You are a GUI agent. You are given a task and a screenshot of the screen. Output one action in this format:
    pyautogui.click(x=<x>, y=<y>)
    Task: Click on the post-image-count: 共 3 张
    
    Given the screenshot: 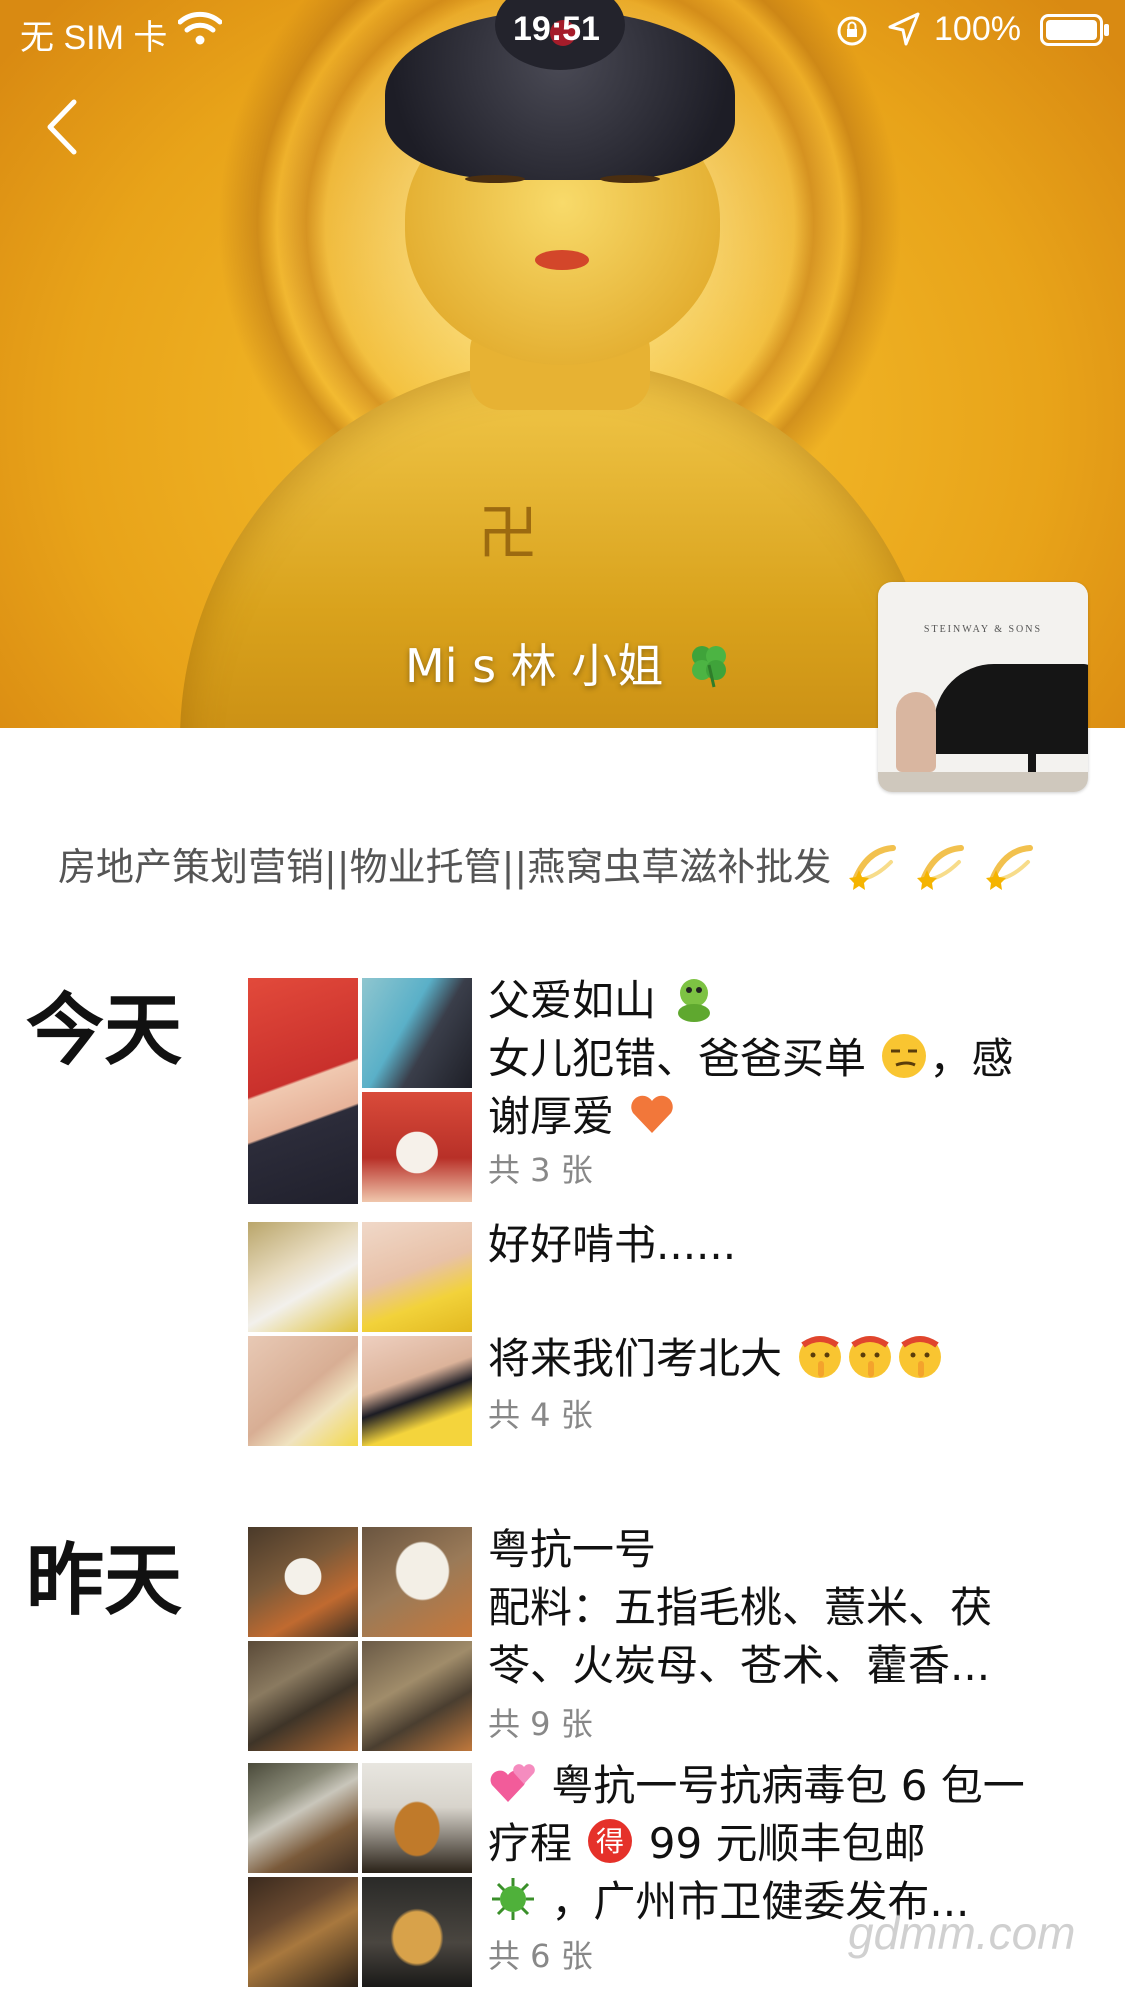 What is the action you would take?
    pyautogui.click(x=540, y=1170)
    